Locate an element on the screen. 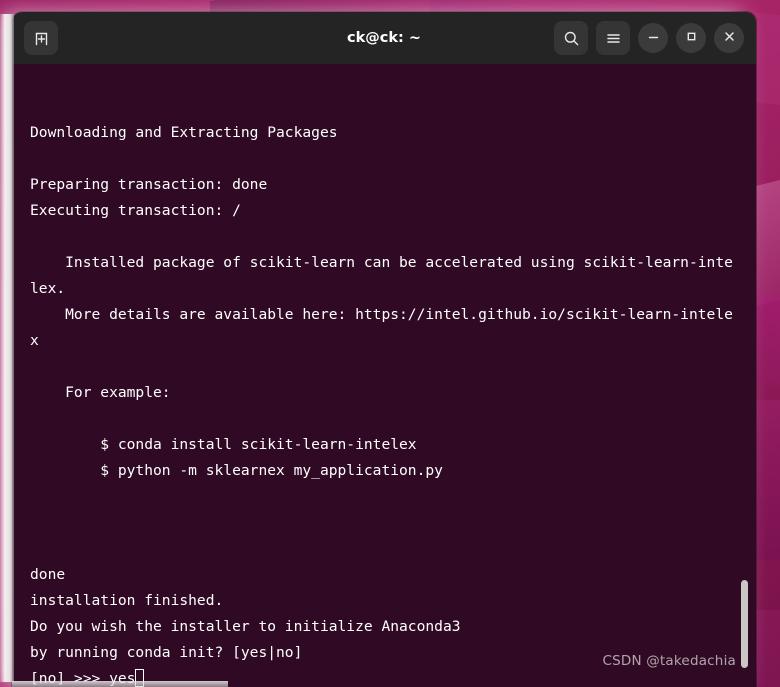 The image size is (780, 687). terminal-line: done is located at coordinates (48, 574).